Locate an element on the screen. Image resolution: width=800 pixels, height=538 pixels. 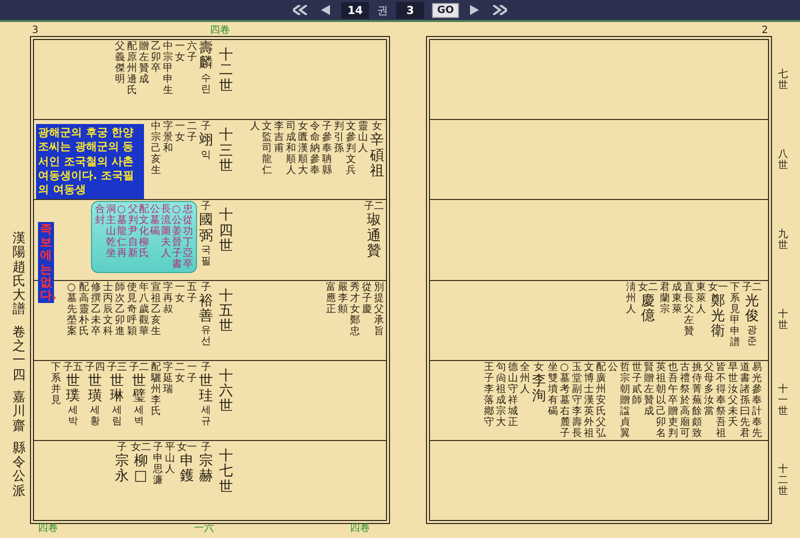
note-text: 李吉甫 is located at coordinates (279, 137).